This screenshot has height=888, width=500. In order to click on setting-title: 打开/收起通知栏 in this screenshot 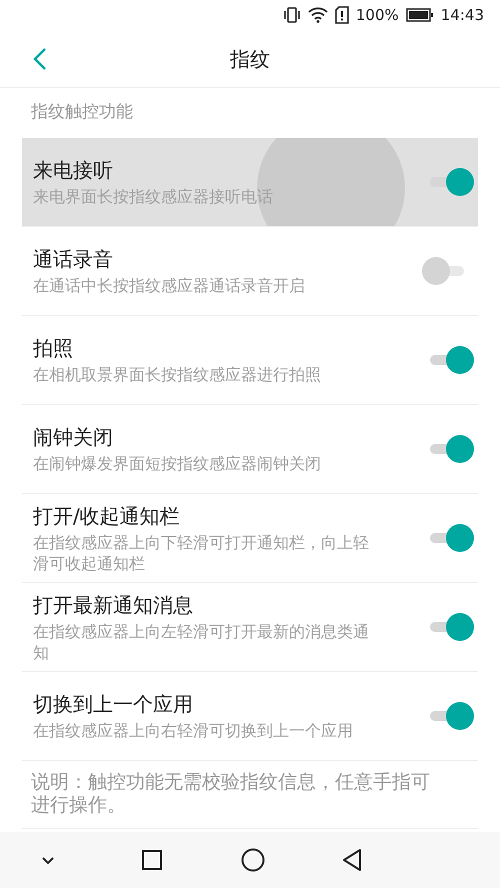, I will do `click(107, 515)`.